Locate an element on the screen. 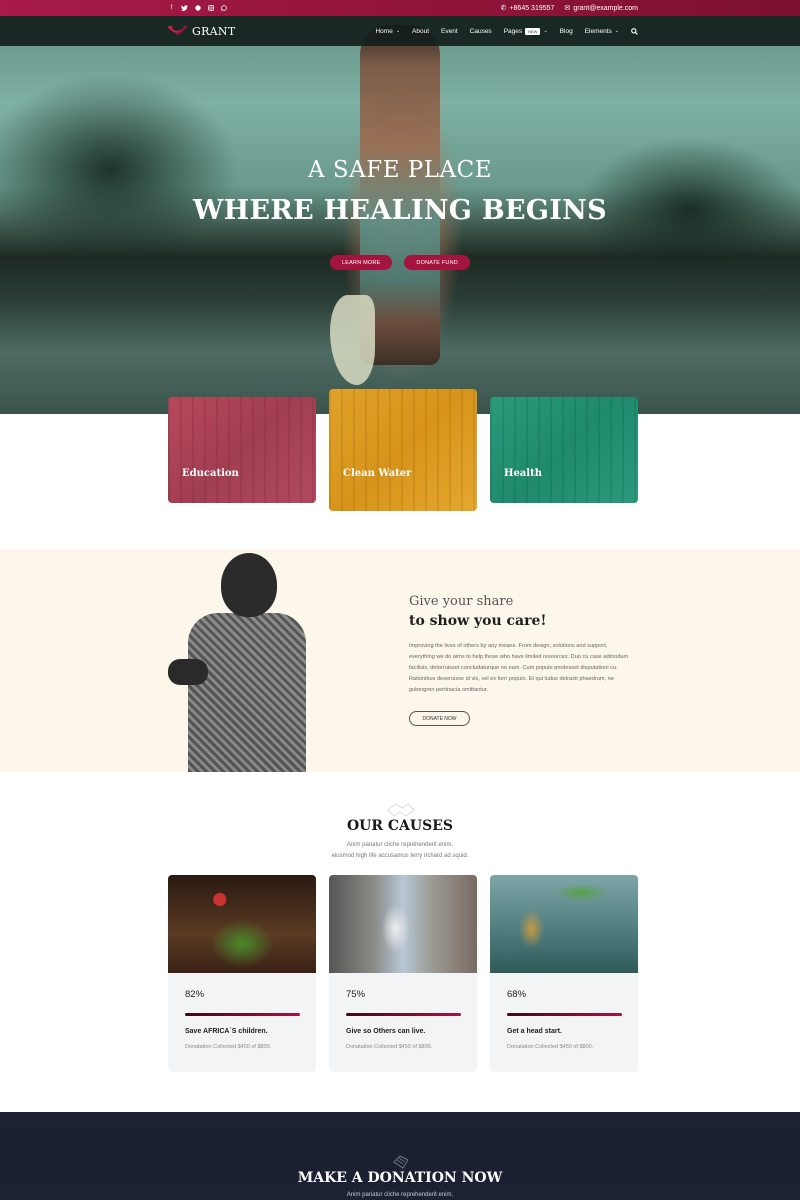 The width and height of the screenshot is (800, 1200). child-arm is located at coordinates (188, 672).